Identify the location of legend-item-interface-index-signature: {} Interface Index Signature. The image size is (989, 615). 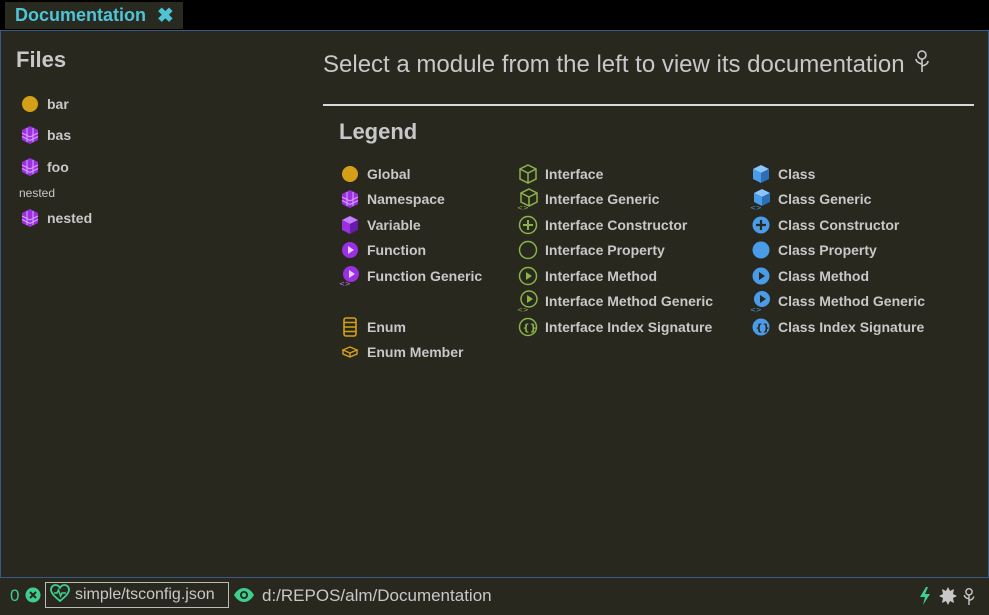
(614, 327).